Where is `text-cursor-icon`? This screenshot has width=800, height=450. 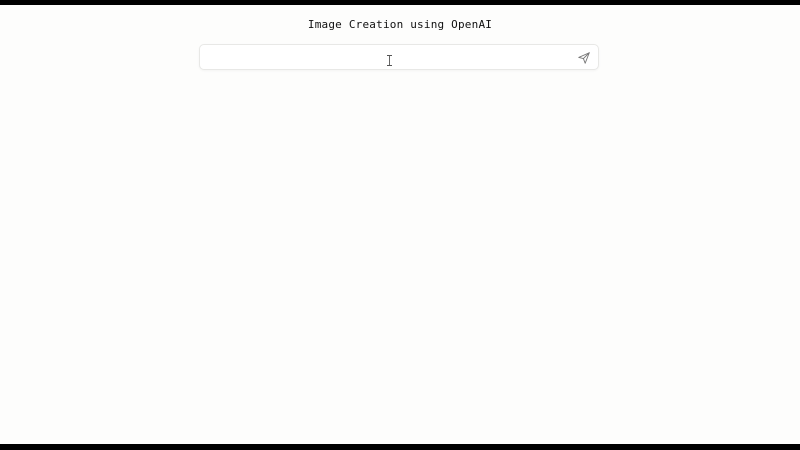
text-cursor-icon is located at coordinates (389, 60).